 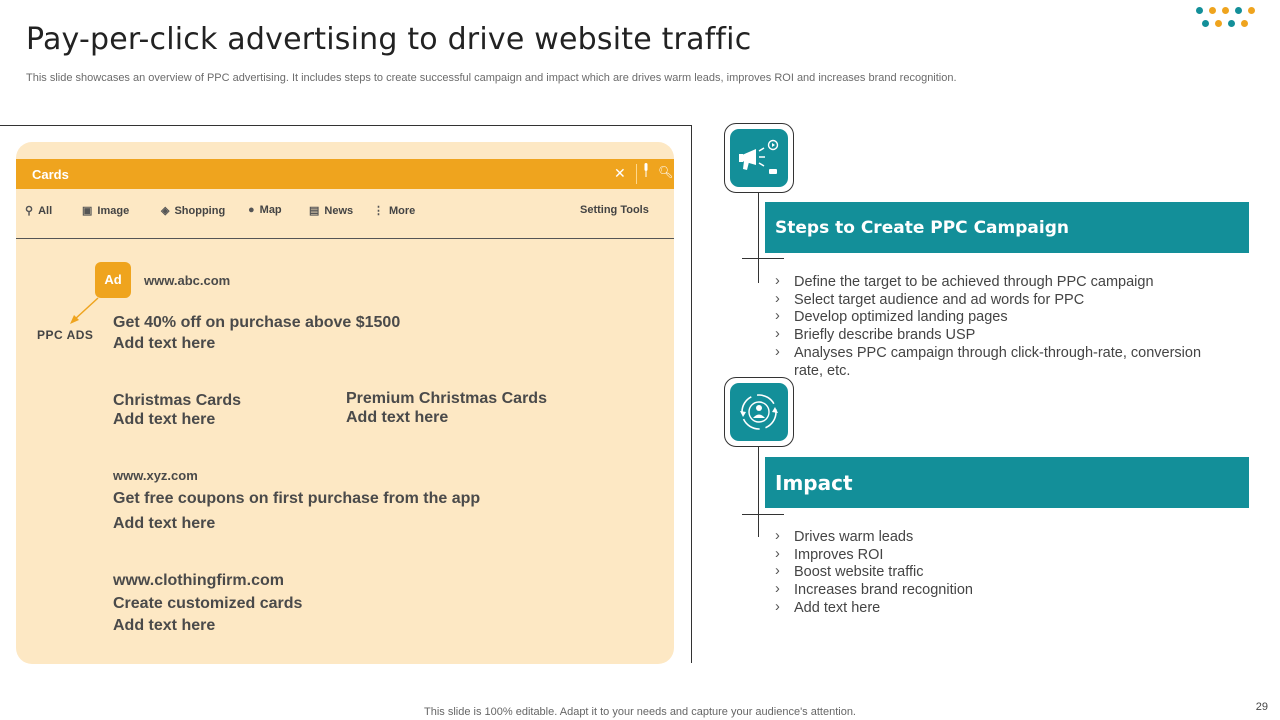 I want to click on nav-item-more: ⋮ More, so click(x=394, y=211).